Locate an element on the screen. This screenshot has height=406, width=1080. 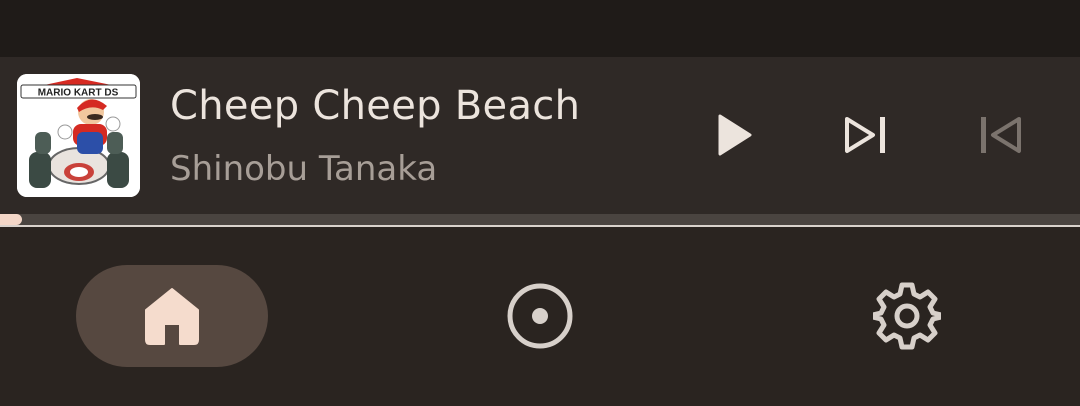
album-art-icon: MARIO KART DS is located at coordinates (78, 135).